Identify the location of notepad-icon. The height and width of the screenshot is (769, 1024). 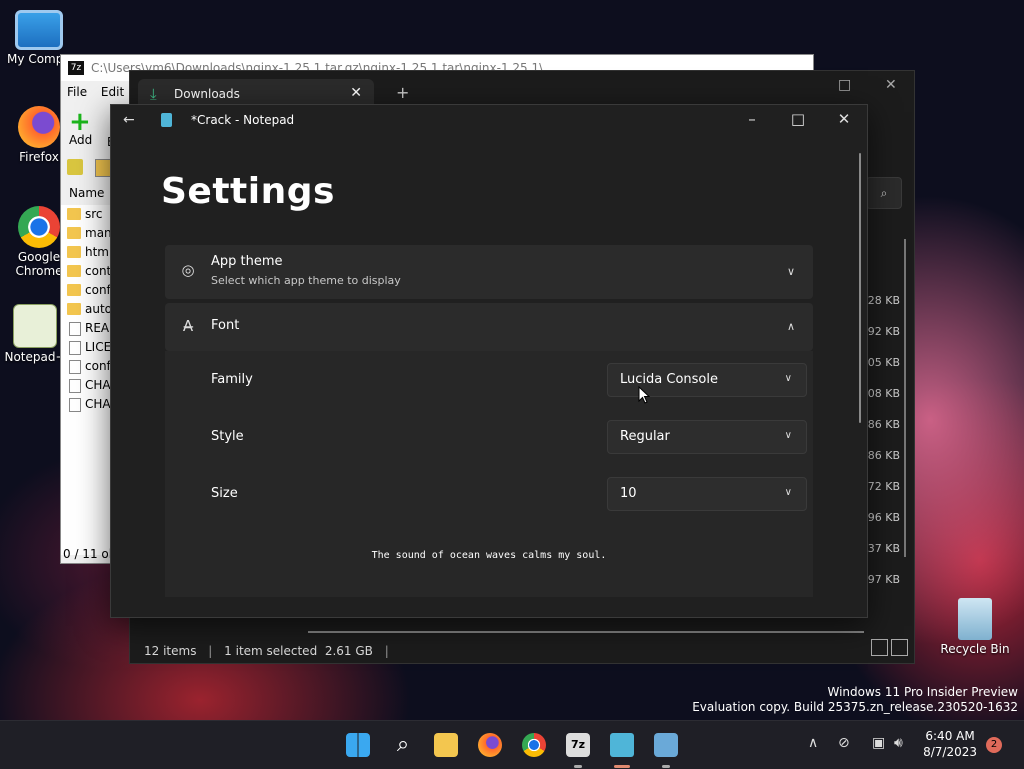
(166, 120).